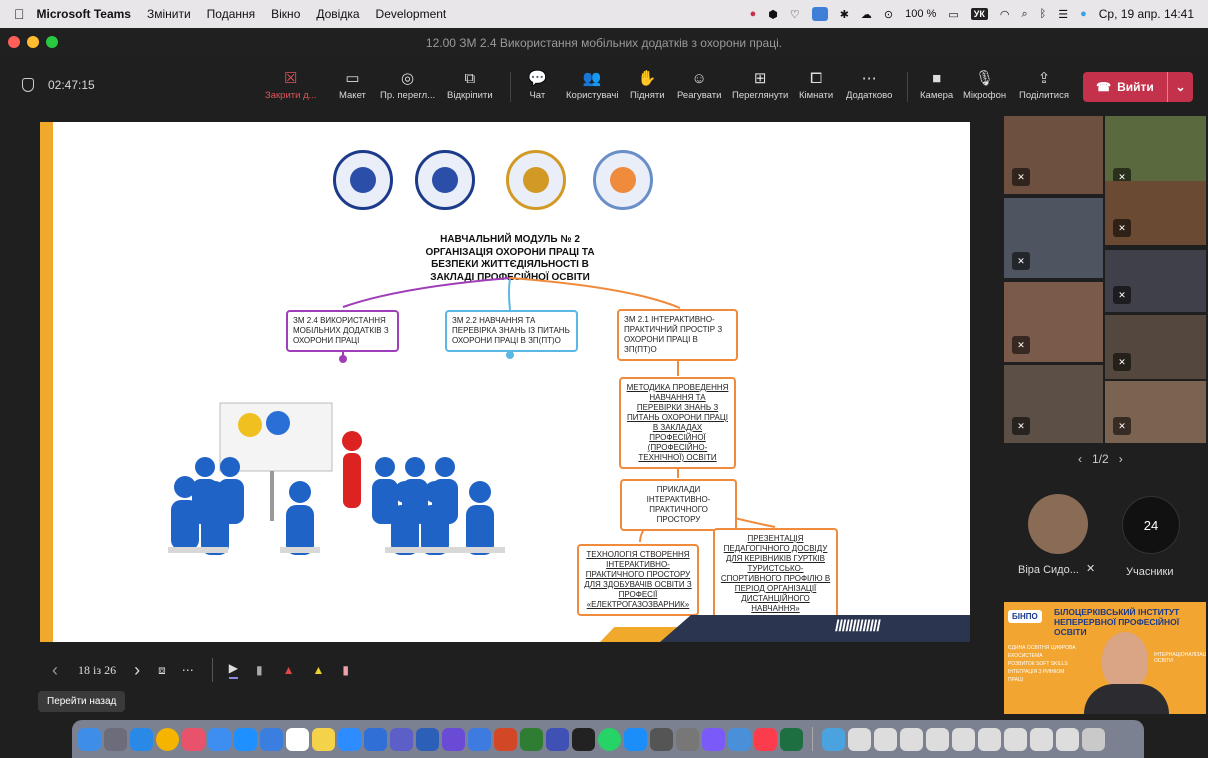 This screenshot has height=758, width=1208. I want to click on highlighter-icon: ▲, so click(318, 670).